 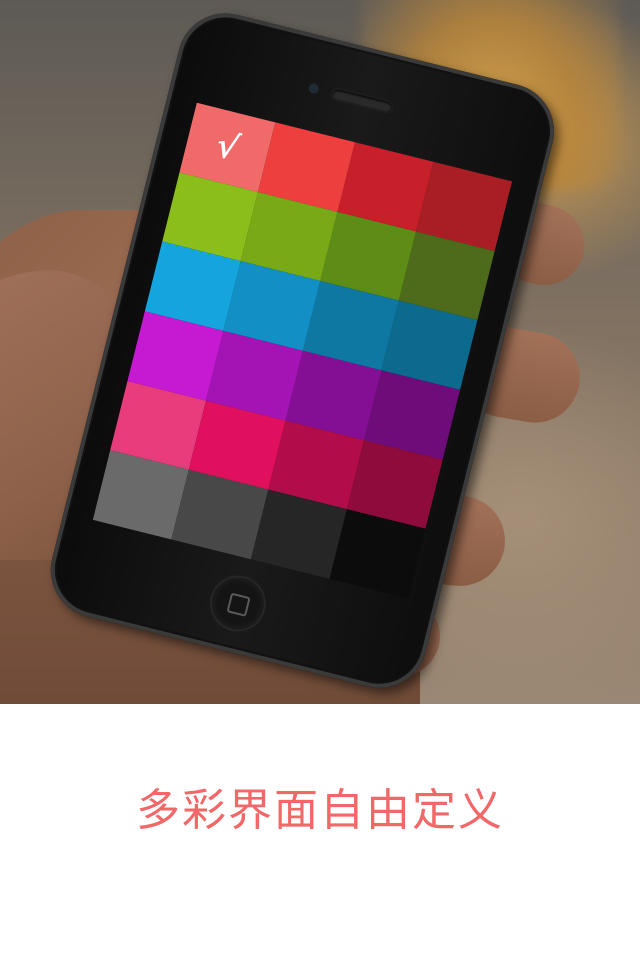 I want to click on selected-check-icon: √, so click(x=227, y=147).